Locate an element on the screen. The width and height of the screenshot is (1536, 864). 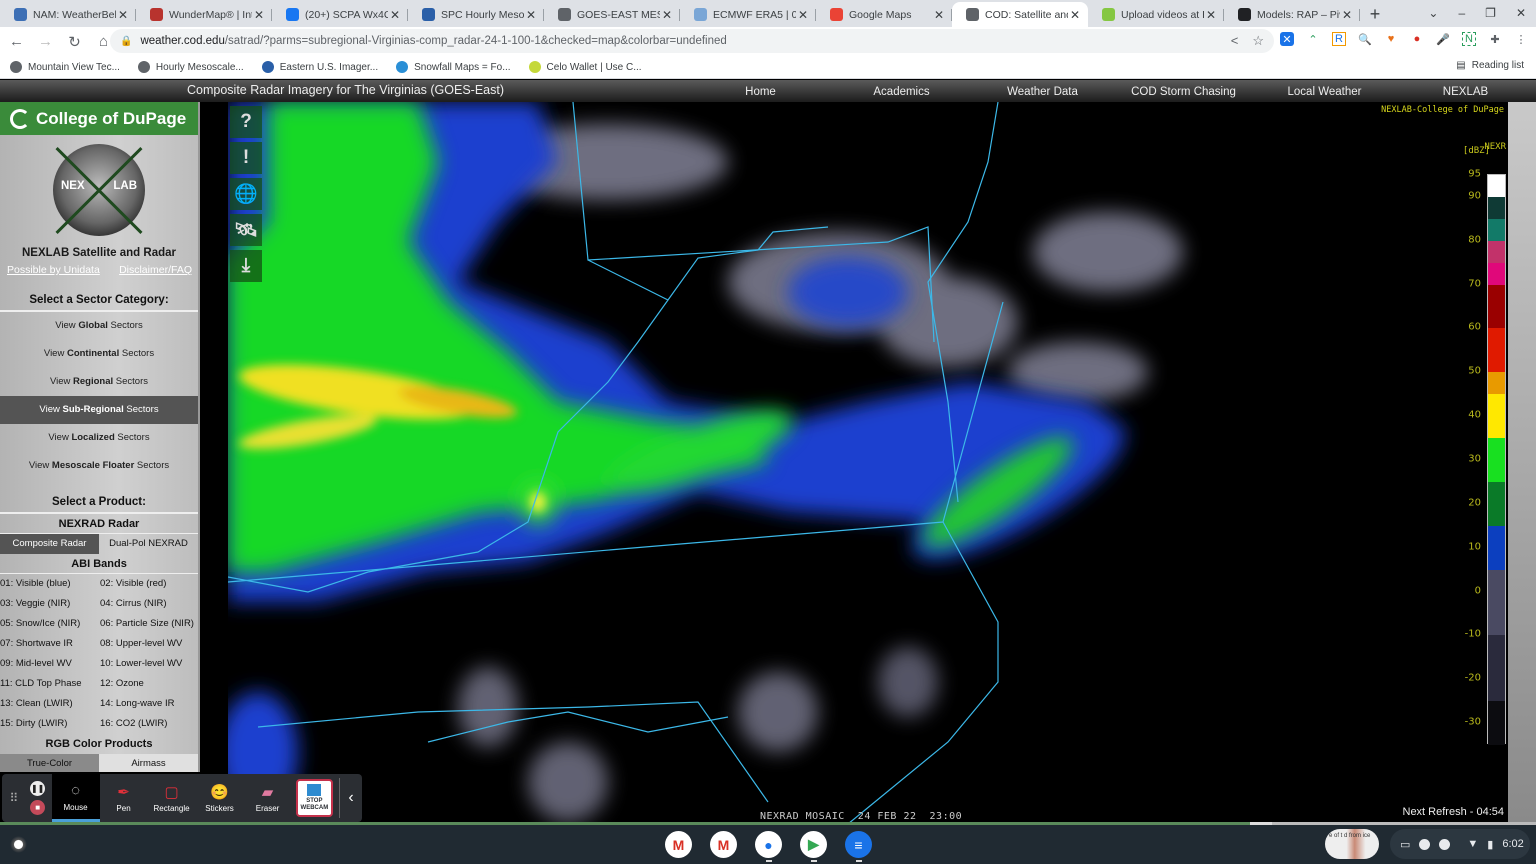
extension-icon: ⌃ is located at coordinates (1313, 39).